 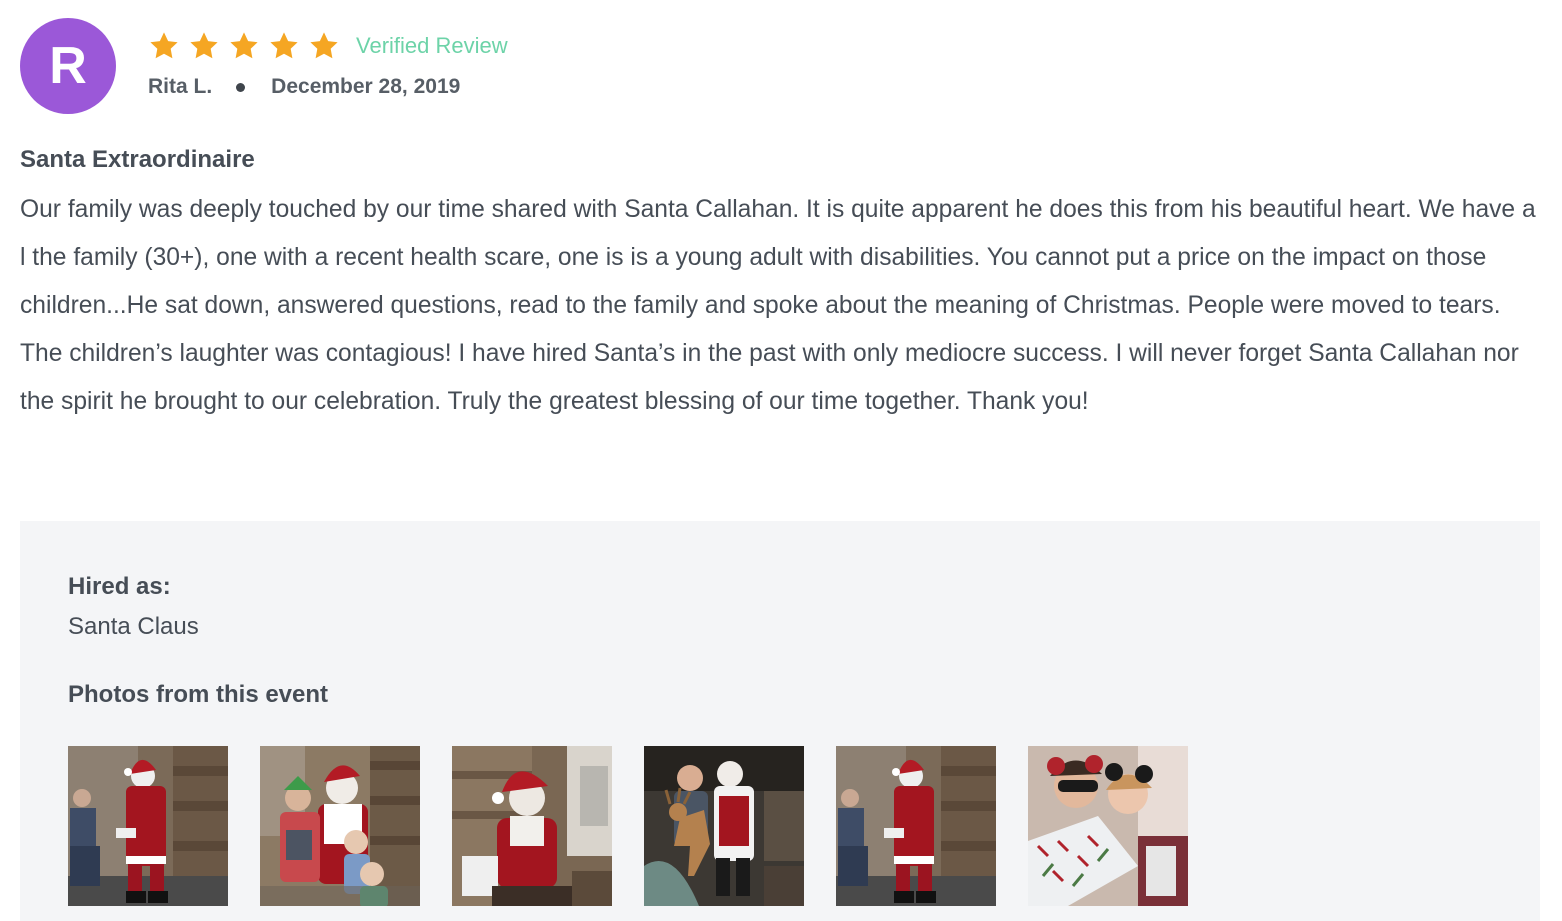 I want to click on separator-dot-icon, so click(x=241, y=87).